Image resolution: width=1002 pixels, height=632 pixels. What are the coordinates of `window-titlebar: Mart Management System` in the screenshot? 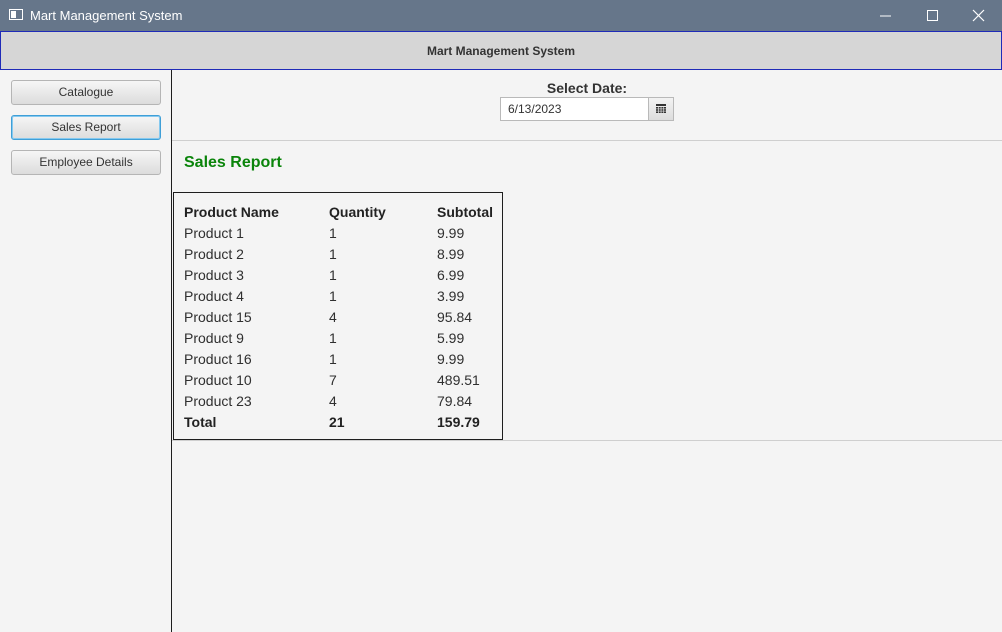 It's located at (501, 15).